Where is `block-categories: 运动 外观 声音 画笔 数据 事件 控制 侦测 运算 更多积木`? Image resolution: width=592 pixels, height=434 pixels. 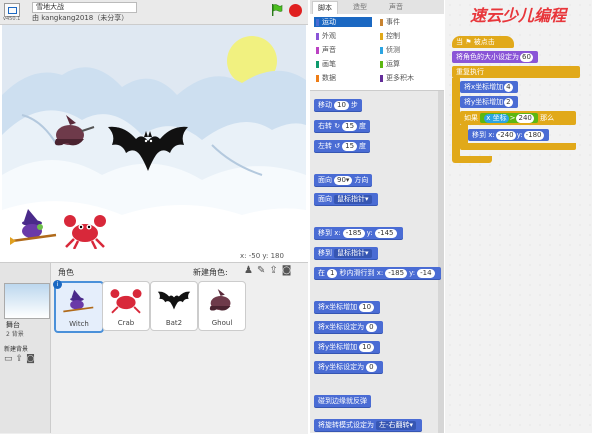 block-categories: 运动 外观 声音 画笔 数据 事件 控制 侦测 运算 更多积木 is located at coordinates (377, 52).